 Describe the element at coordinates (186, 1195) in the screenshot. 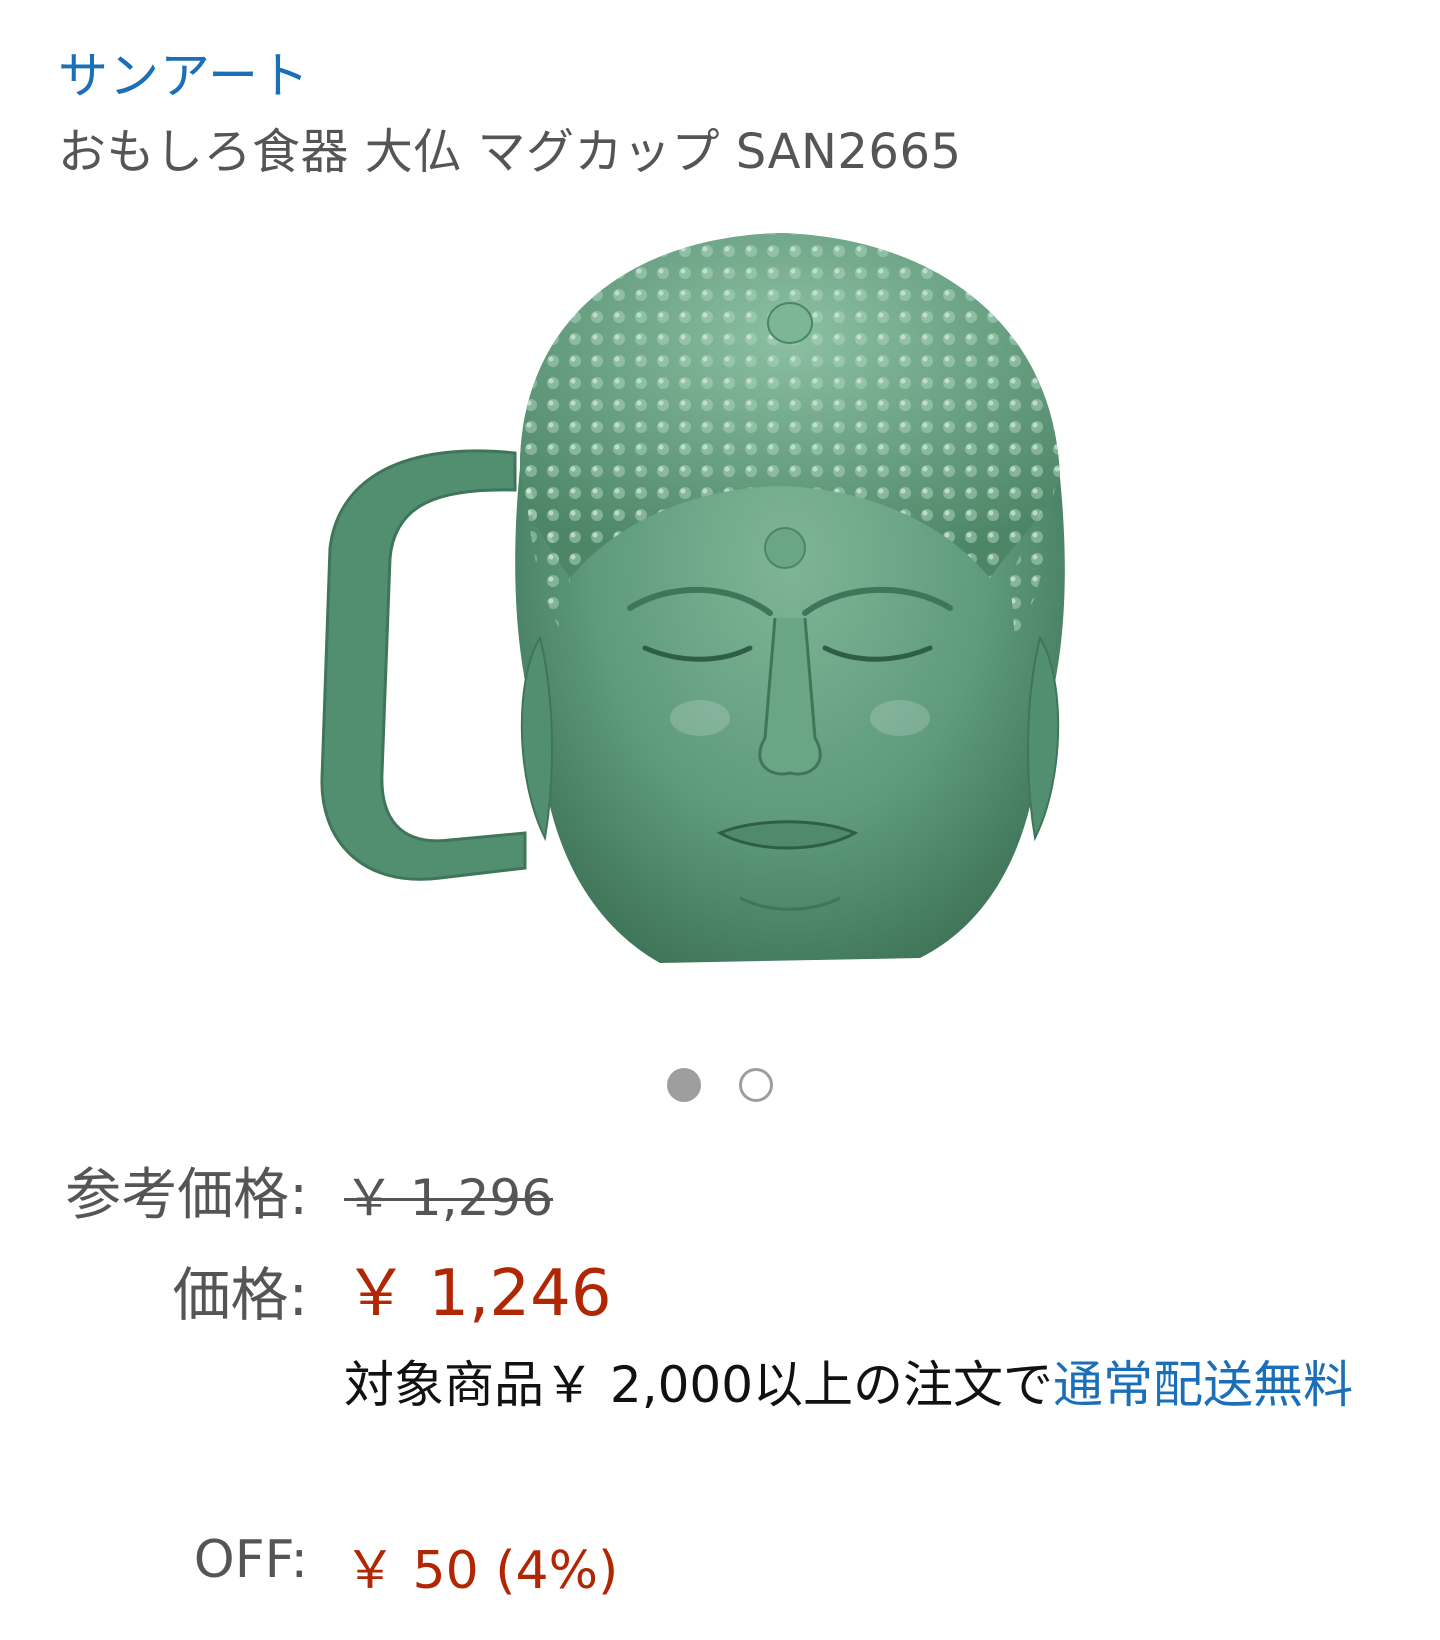

I see `reference-price-label: 参考価格:` at that location.